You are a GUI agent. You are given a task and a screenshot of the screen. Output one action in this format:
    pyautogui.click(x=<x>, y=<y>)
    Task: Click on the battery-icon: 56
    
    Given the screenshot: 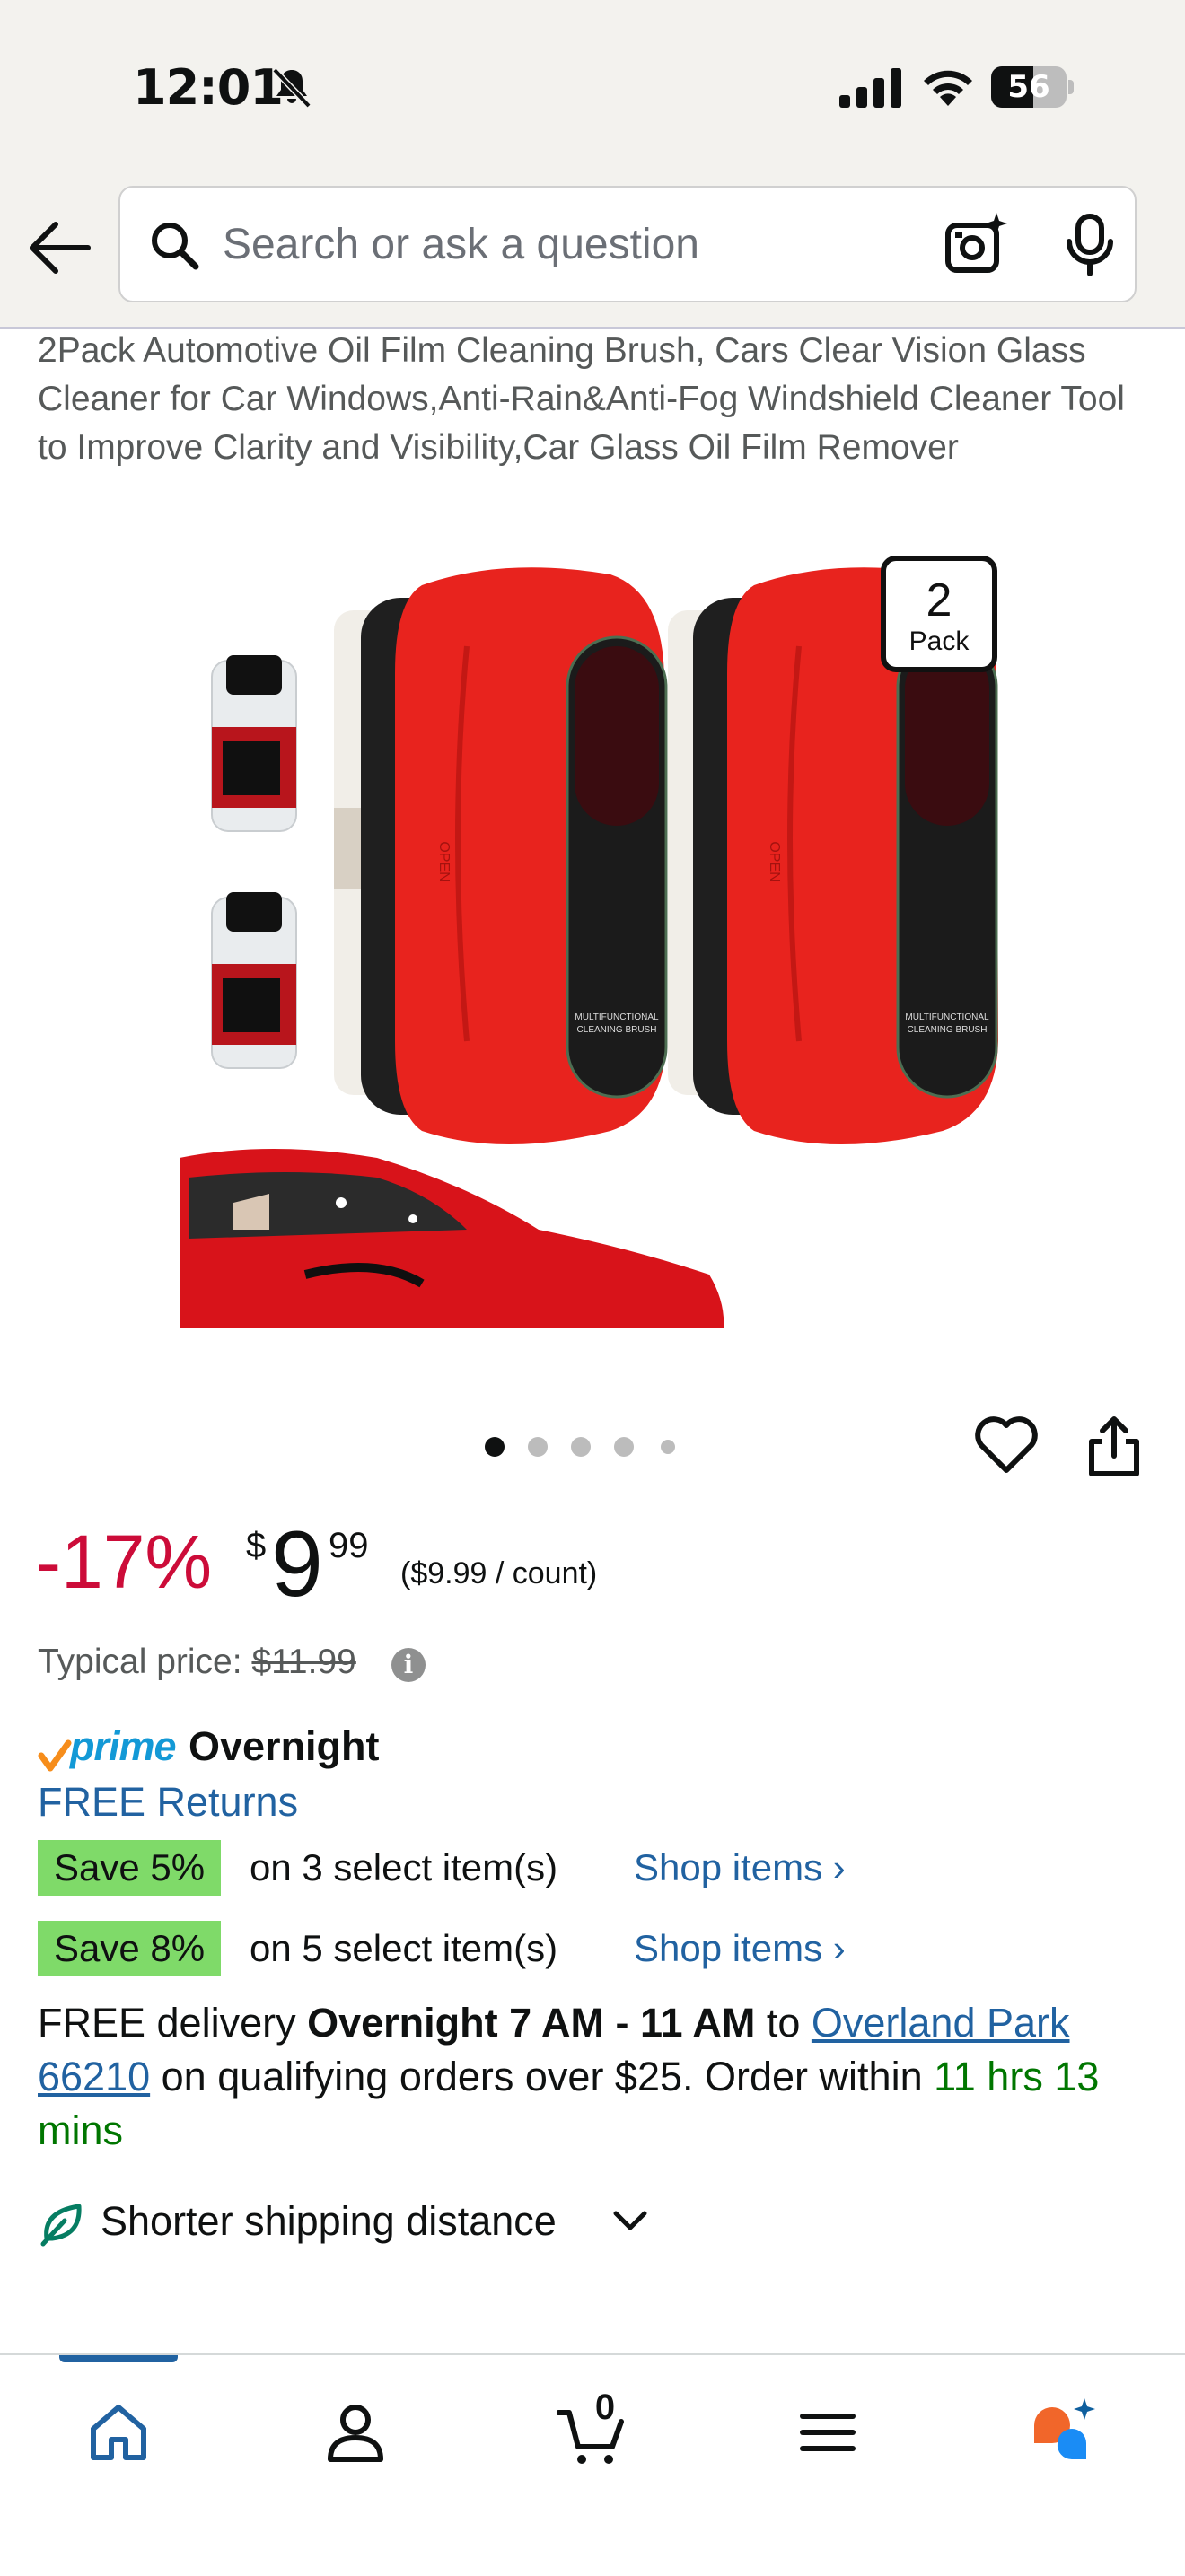 What is the action you would take?
    pyautogui.click(x=1032, y=87)
    